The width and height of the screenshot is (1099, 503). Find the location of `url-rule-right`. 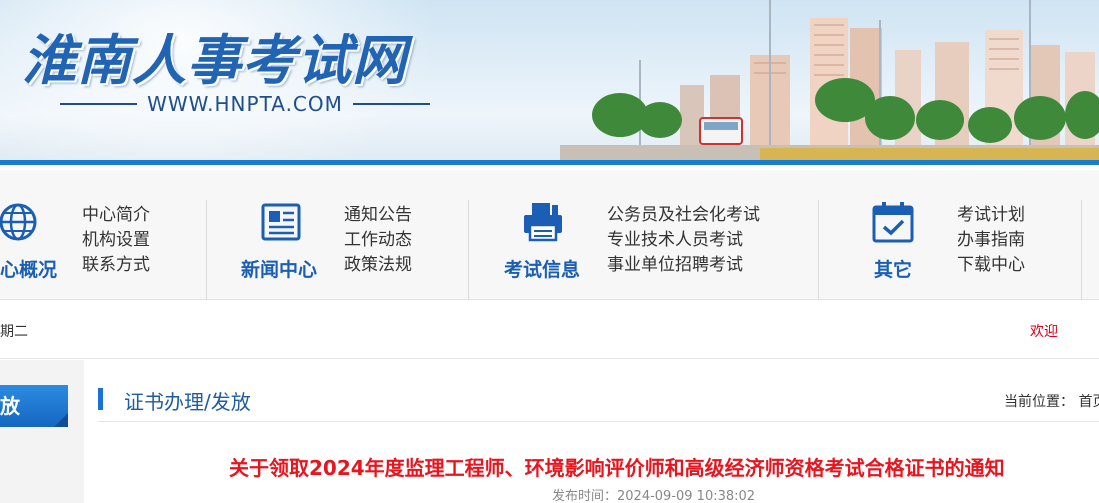

url-rule-right is located at coordinates (391, 104).